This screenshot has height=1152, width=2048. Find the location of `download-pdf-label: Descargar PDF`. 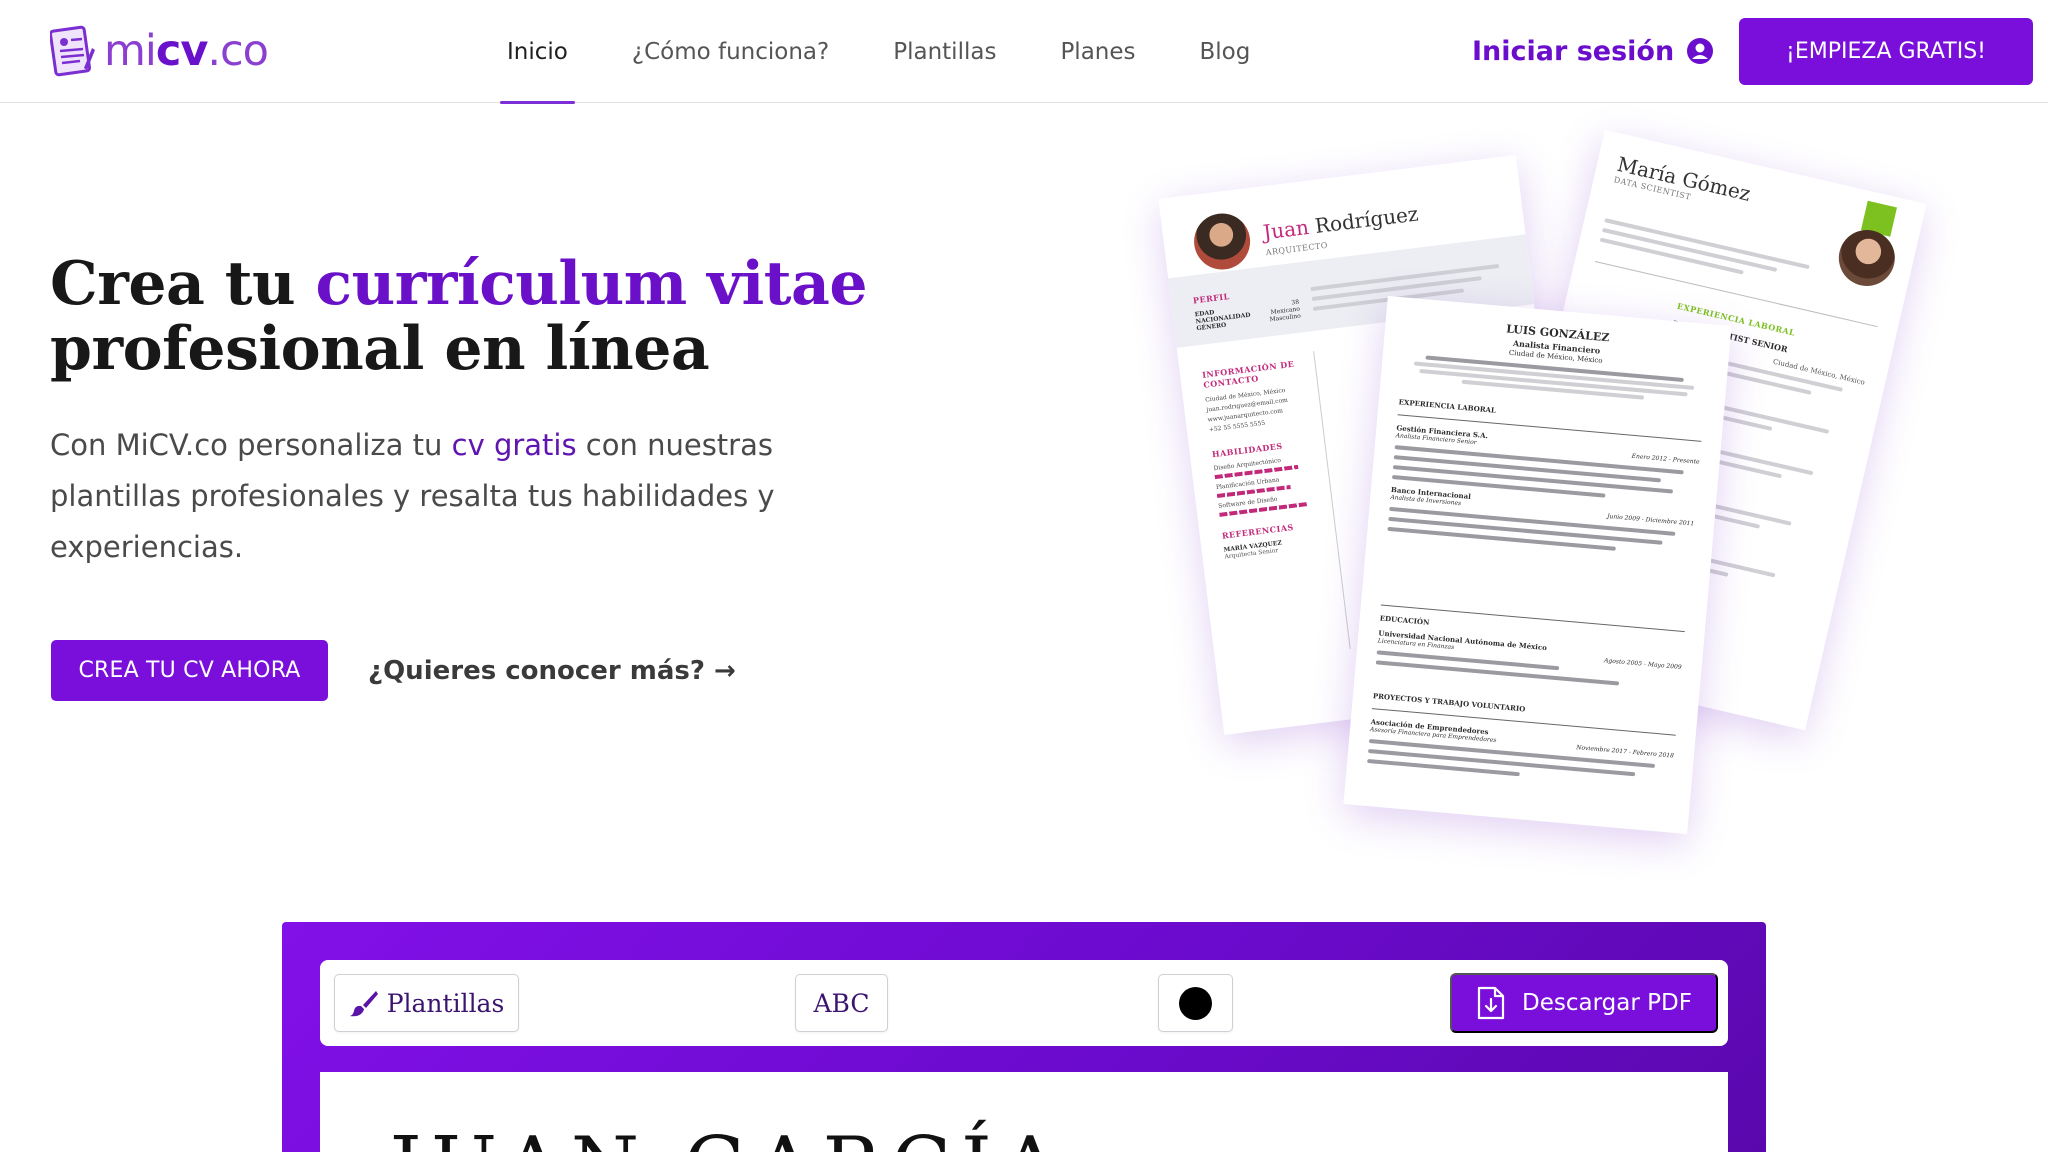

download-pdf-label: Descargar PDF is located at coordinates (1607, 1003).